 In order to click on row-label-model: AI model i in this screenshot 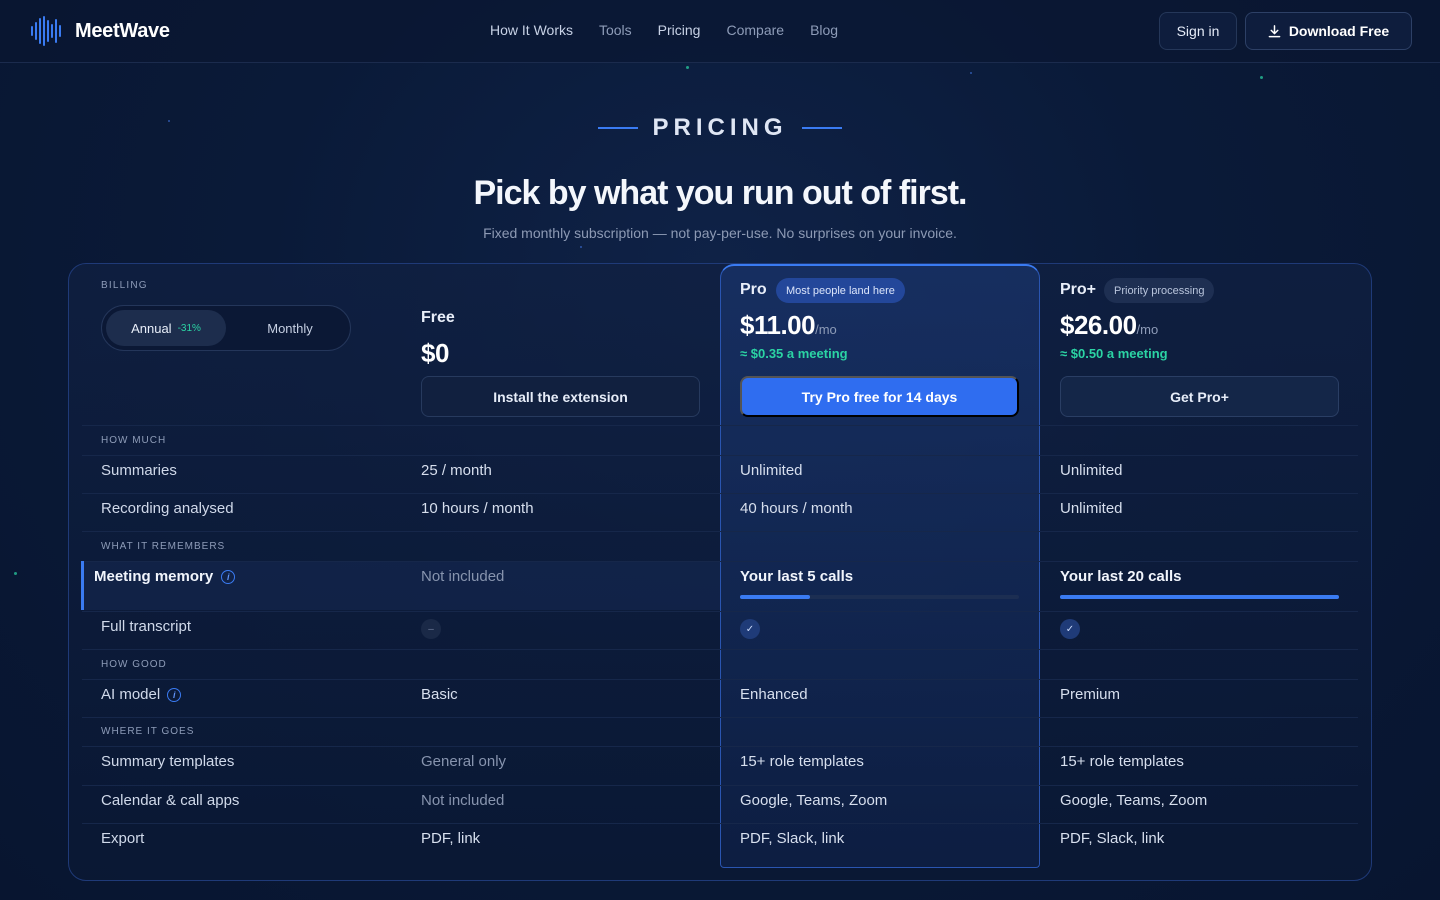, I will do `click(141, 694)`.